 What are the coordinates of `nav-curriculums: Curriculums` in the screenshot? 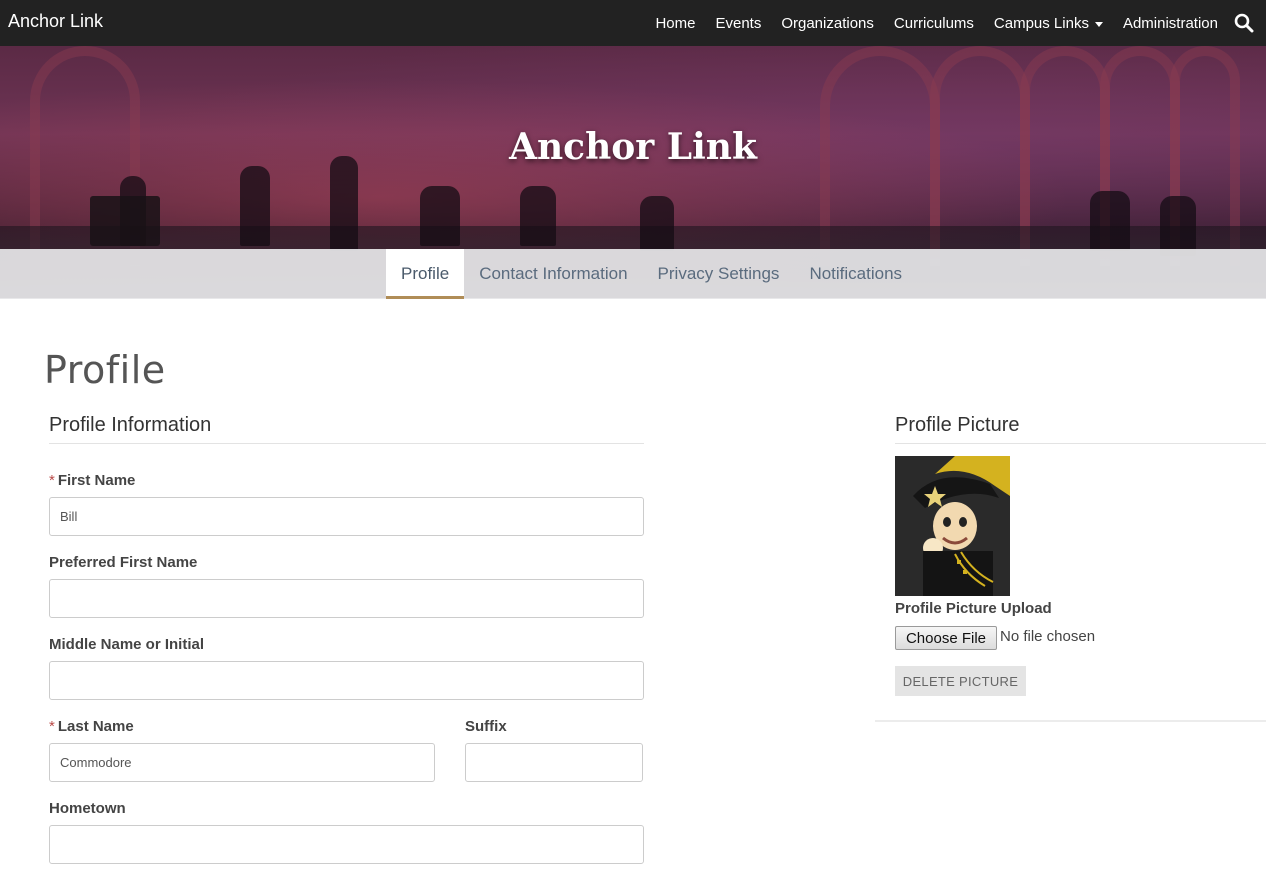 It's located at (934, 23).